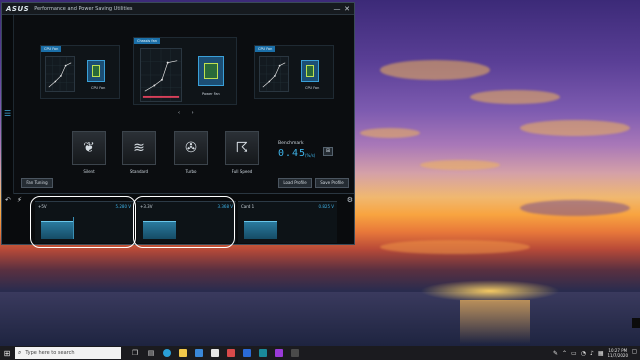  What do you see at coordinates (248, 206) in the screenshot?
I see `voltage-name: Card 1` at bounding box center [248, 206].